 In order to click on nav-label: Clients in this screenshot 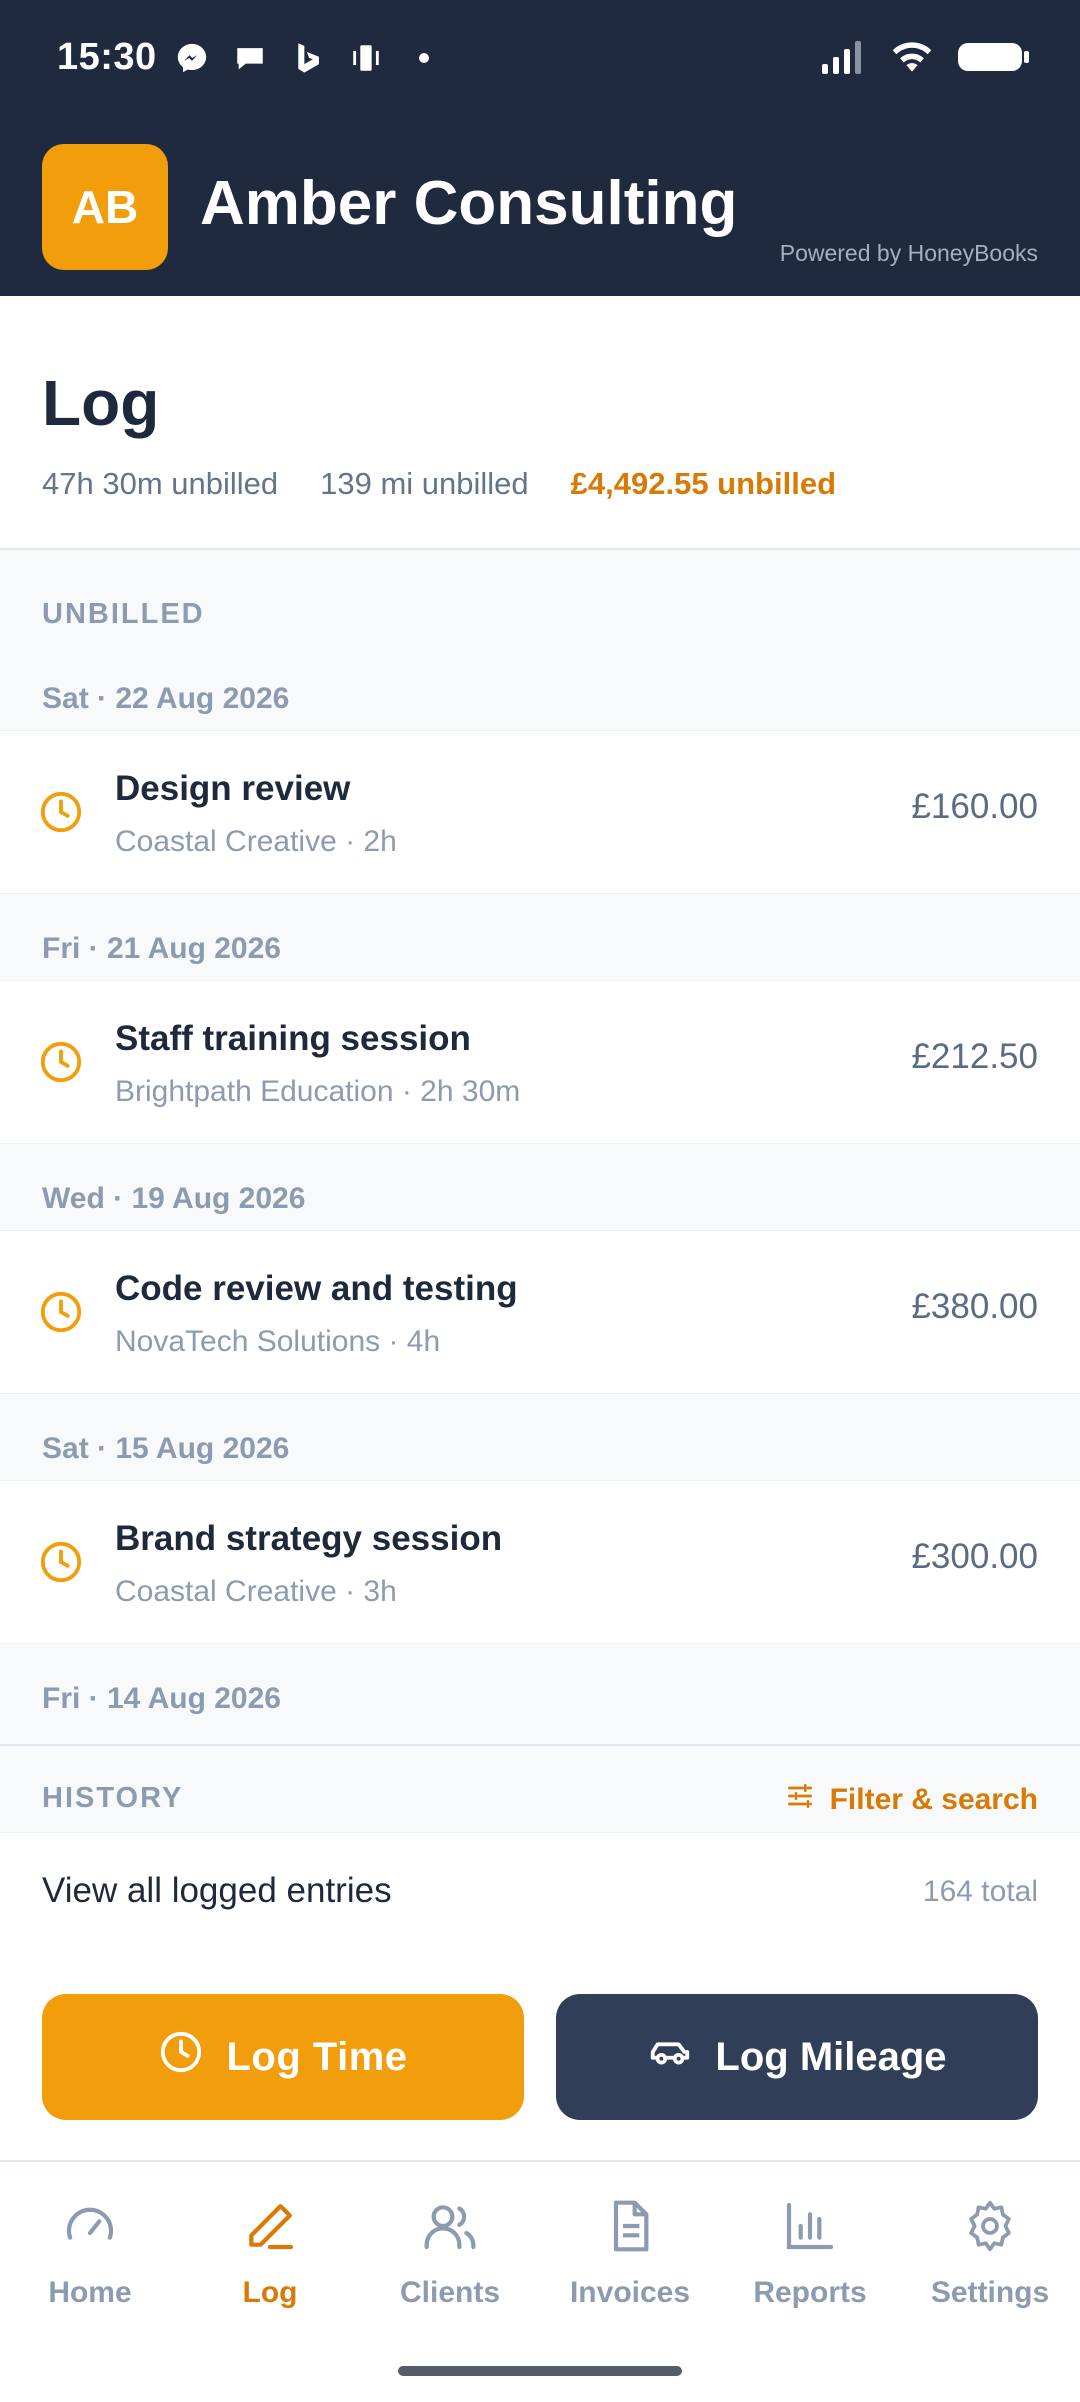, I will do `click(450, 2292)`.